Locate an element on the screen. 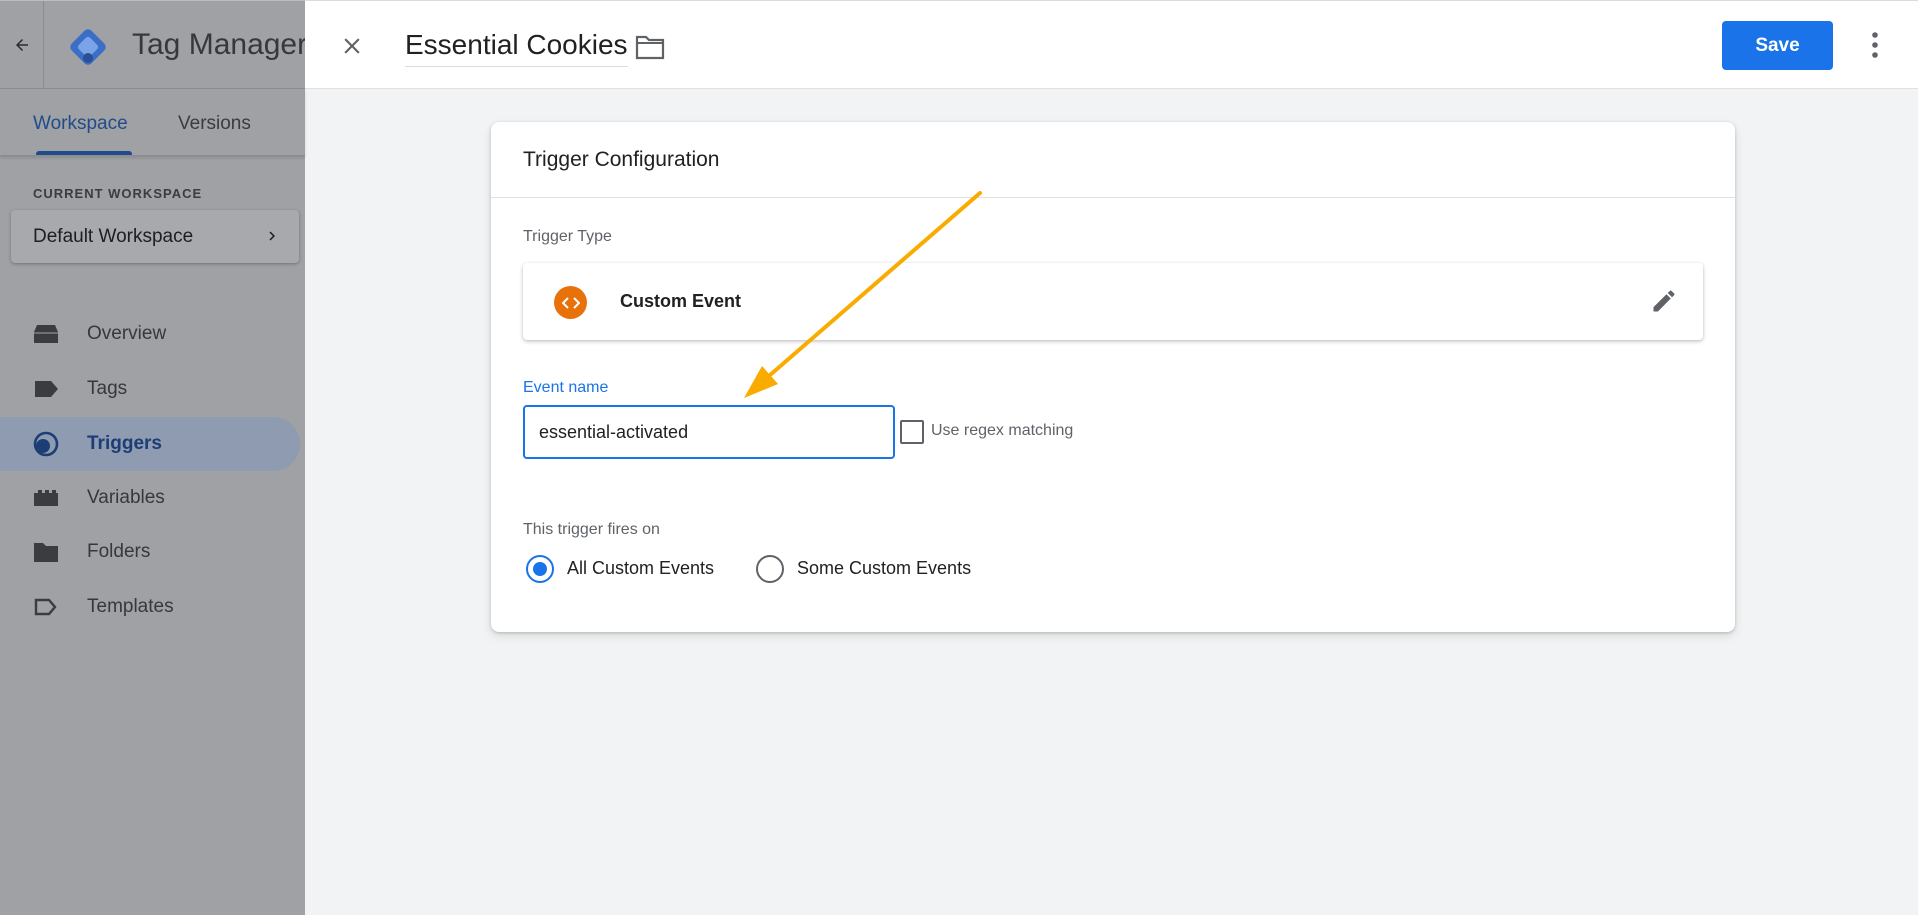  workspace-name: Default Workspace is located at coordinates (113, 236).